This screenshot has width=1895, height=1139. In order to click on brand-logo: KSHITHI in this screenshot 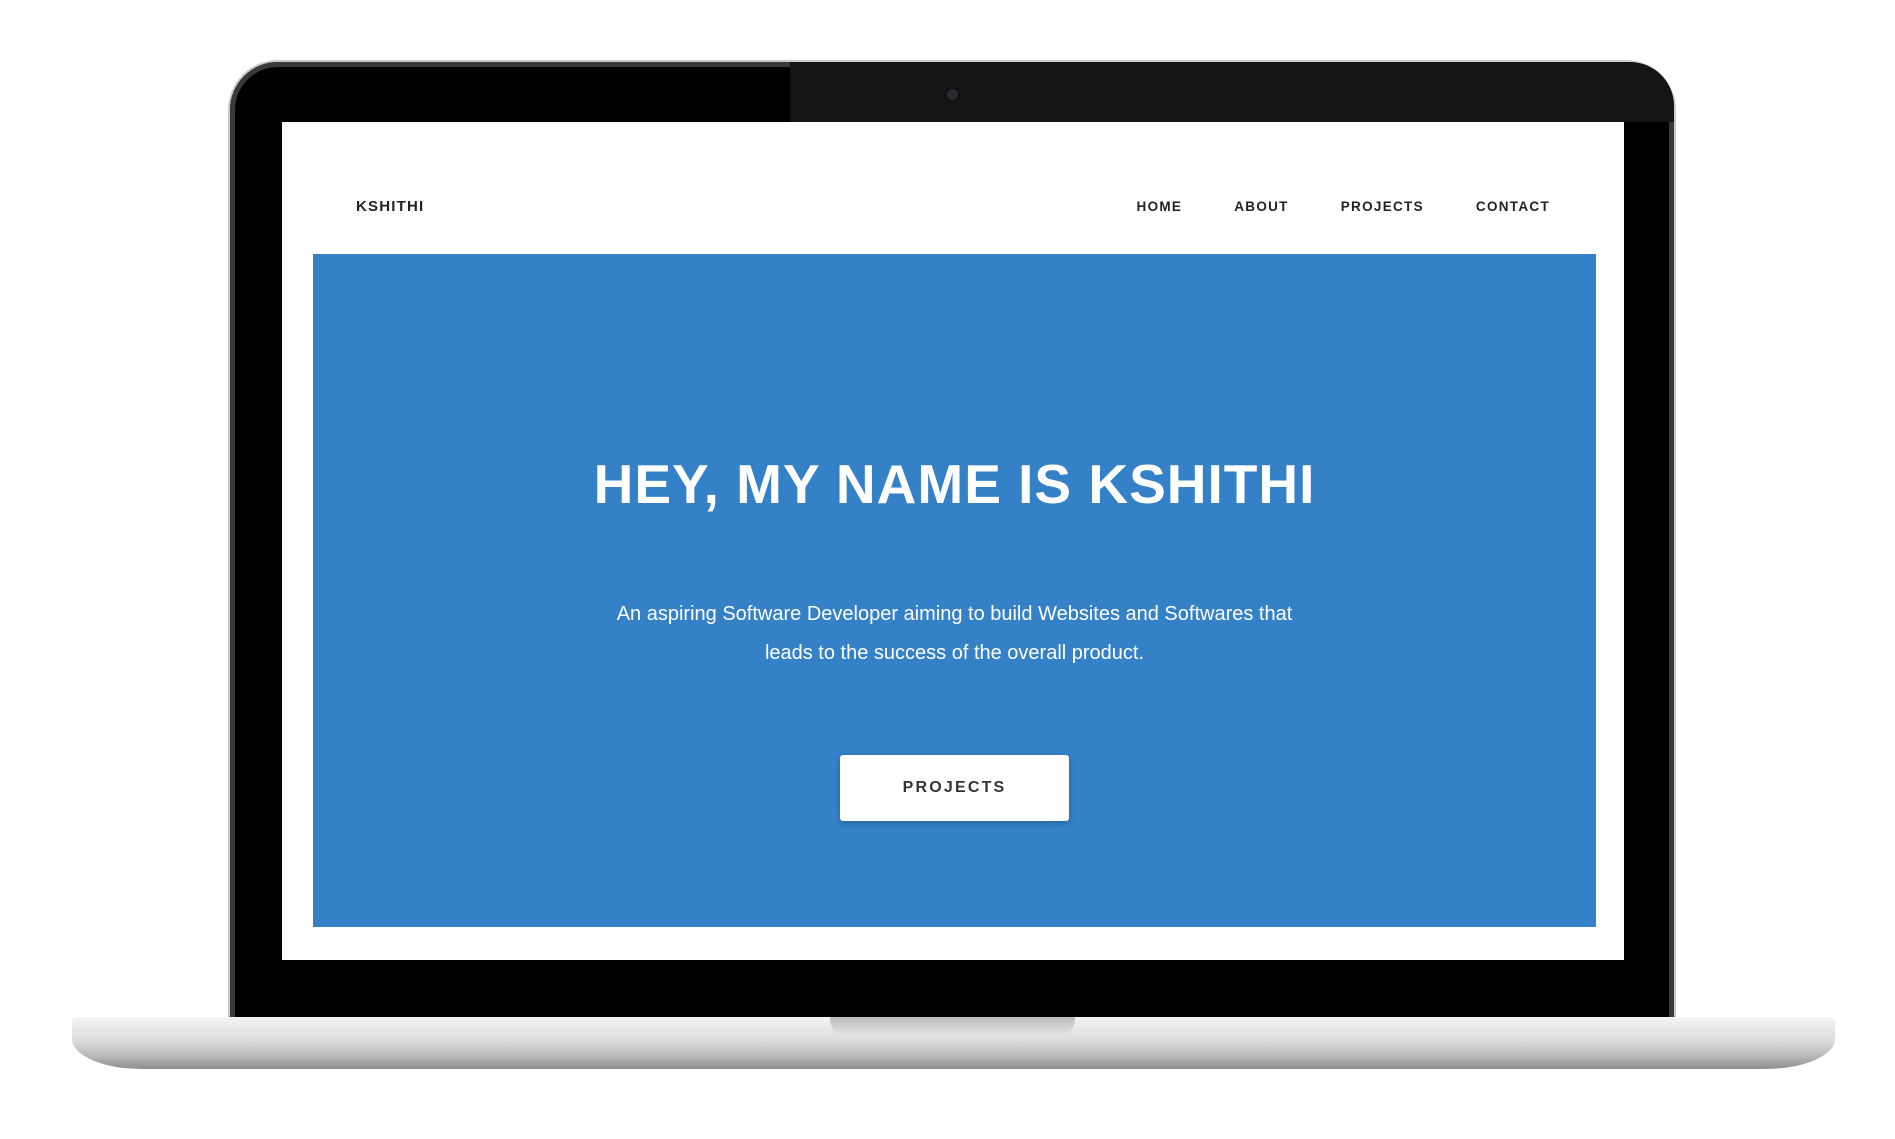, I will do `click(390, 206)`.